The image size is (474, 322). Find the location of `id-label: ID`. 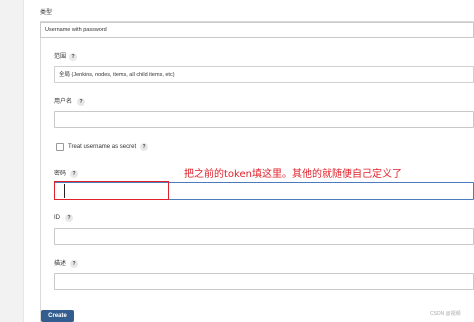

id-label: ID is located at coordinates (57, 218).